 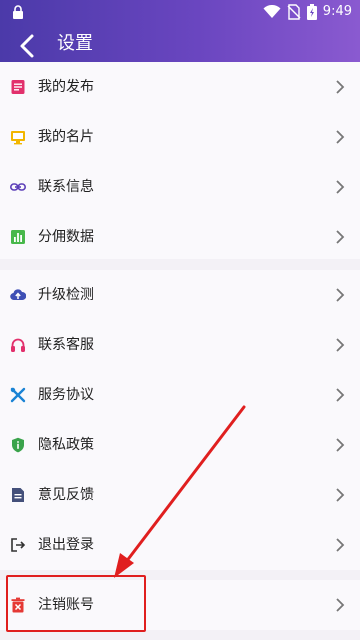 I want to click on settings-row-my-posts: 我的发布, so click(x=180, y=87).